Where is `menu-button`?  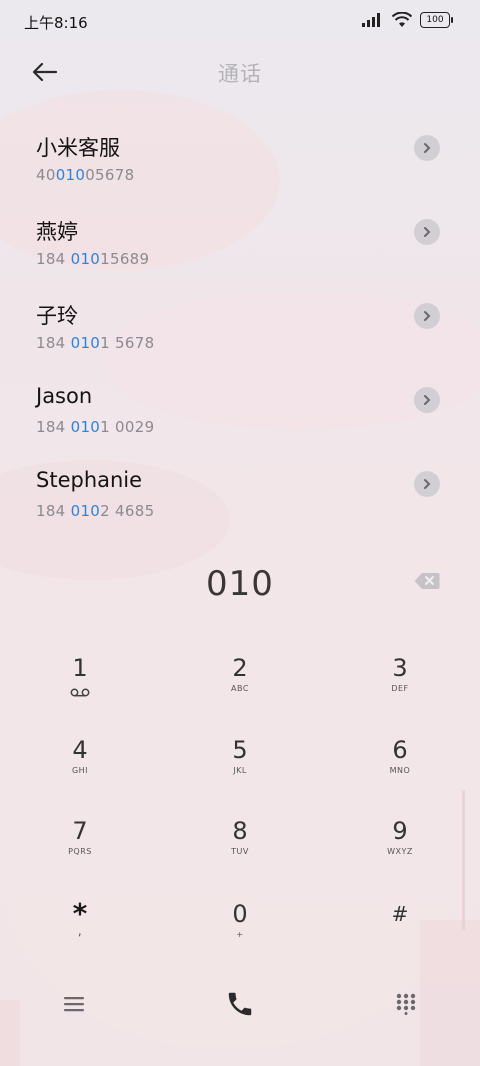
menu-button is located at coordinates (74, 1004).